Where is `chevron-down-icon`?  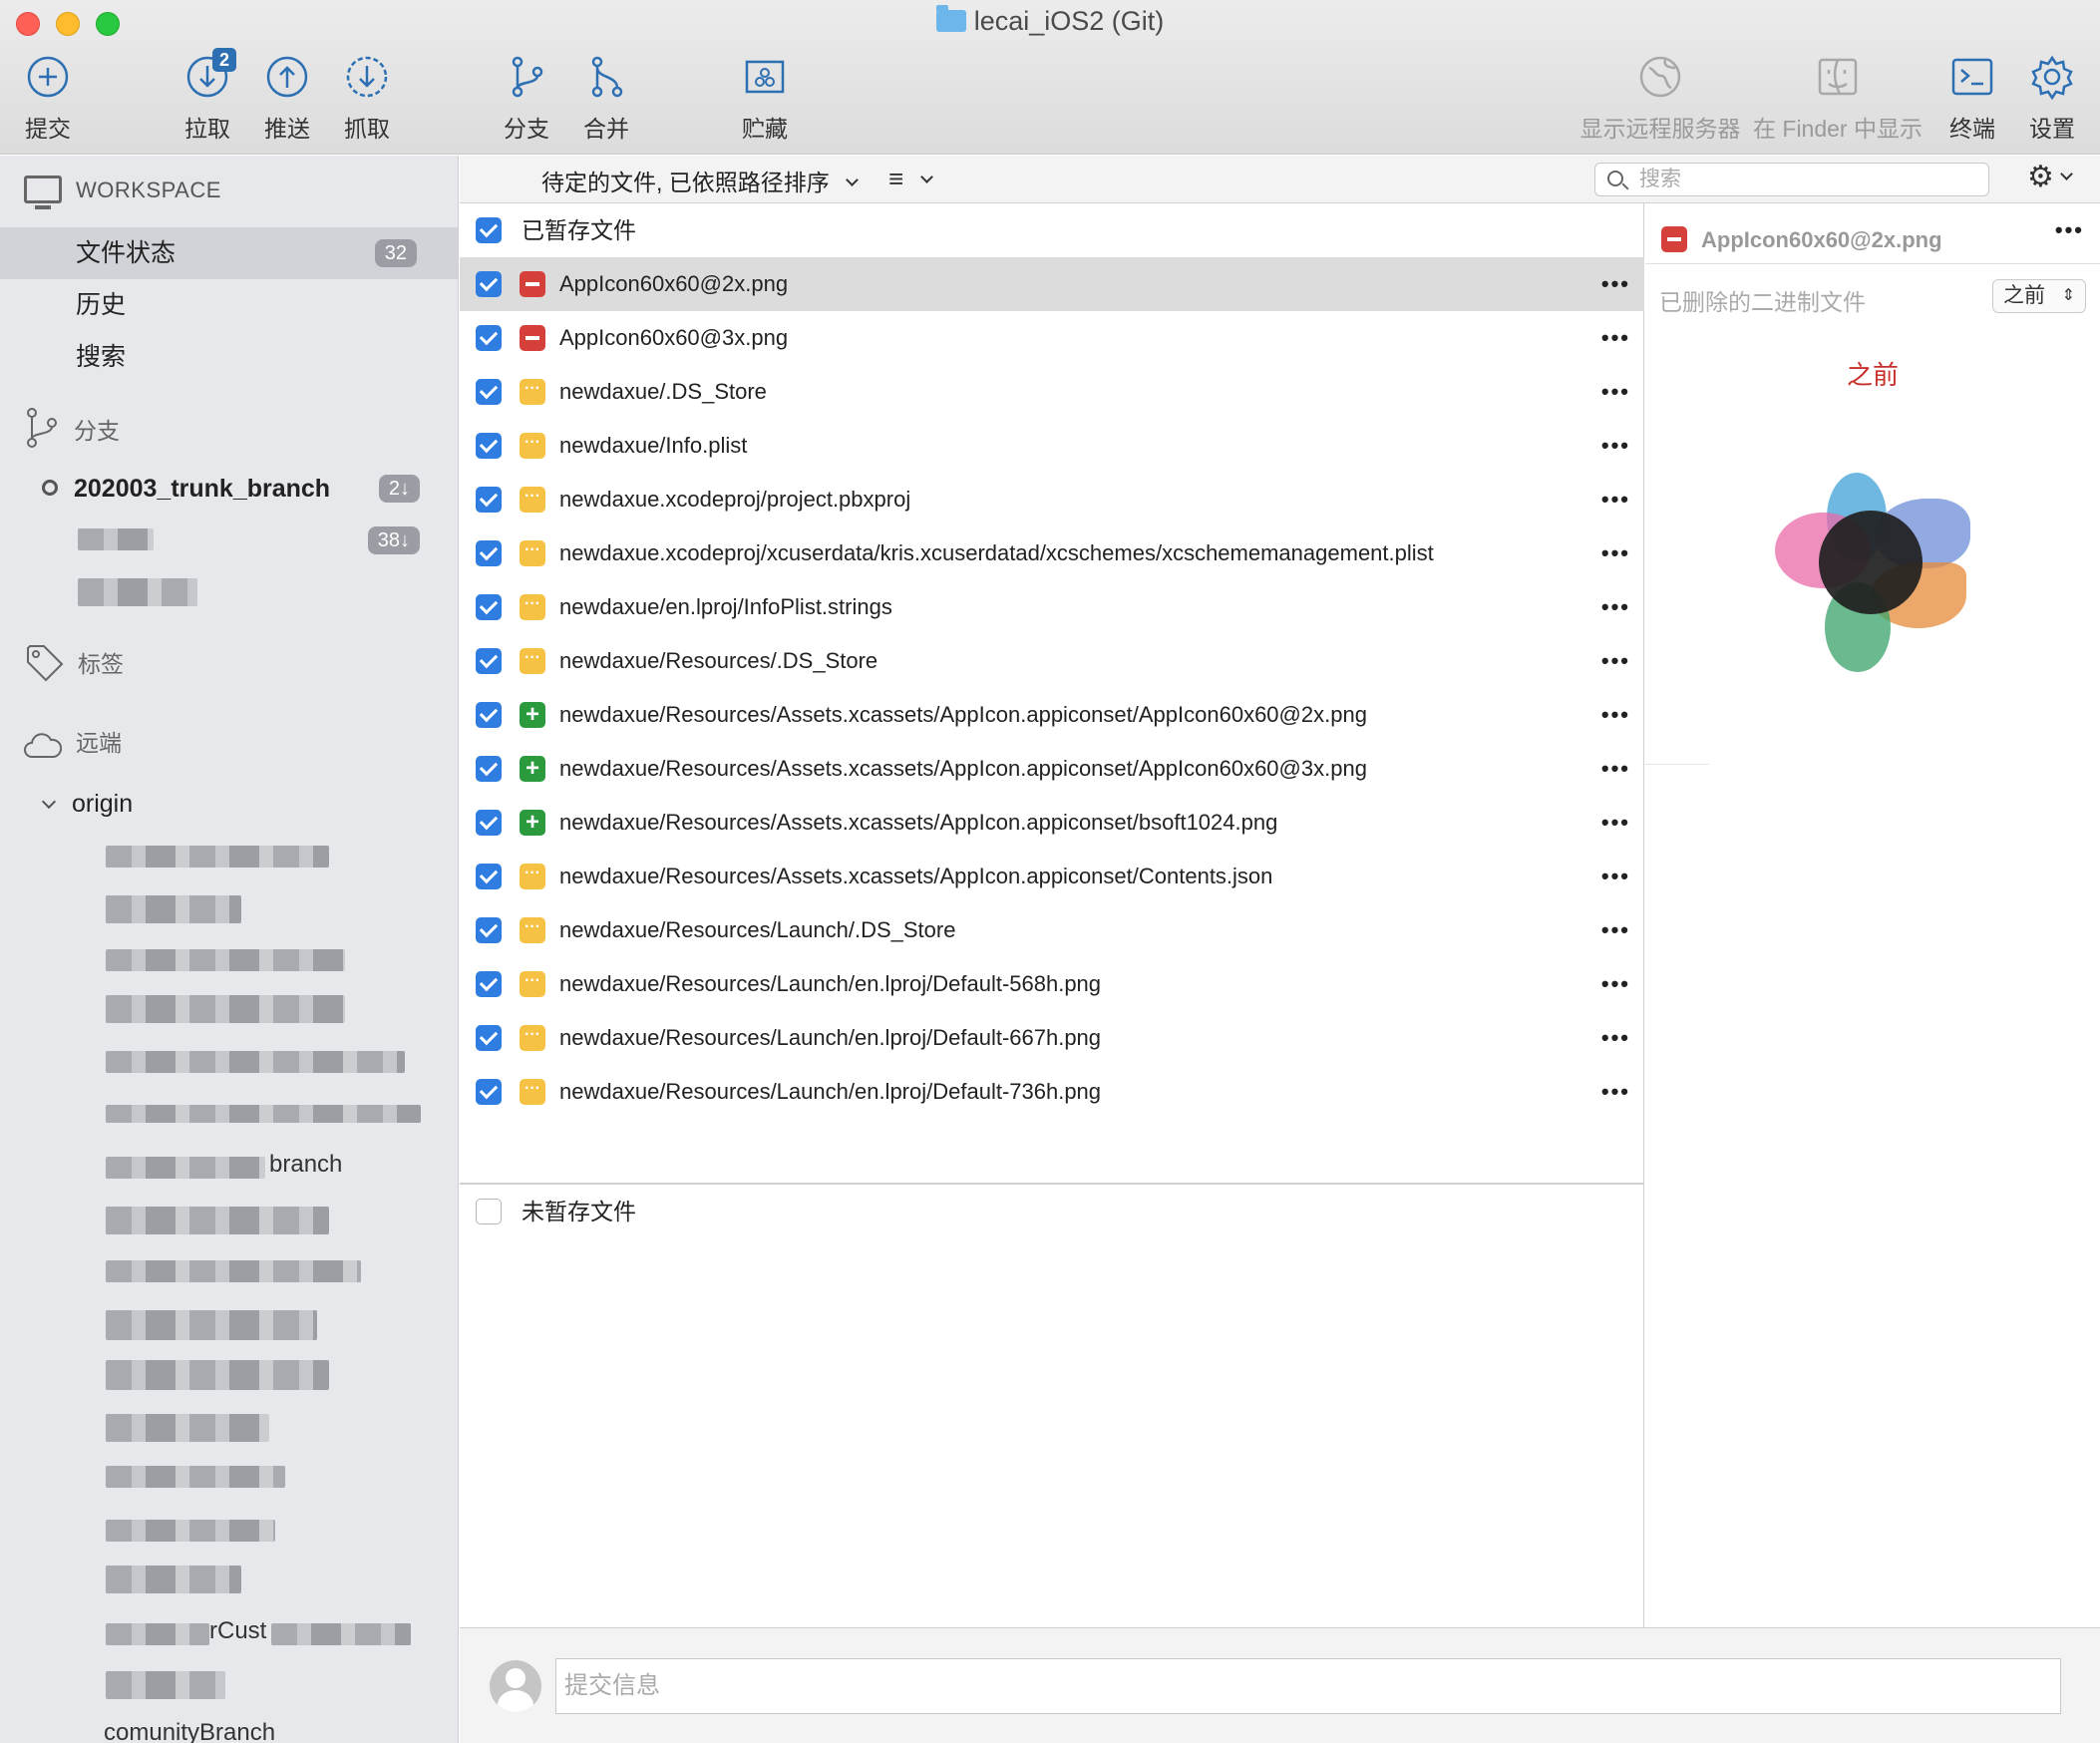
chevron-down-icon is located at coordinates (926, 177).